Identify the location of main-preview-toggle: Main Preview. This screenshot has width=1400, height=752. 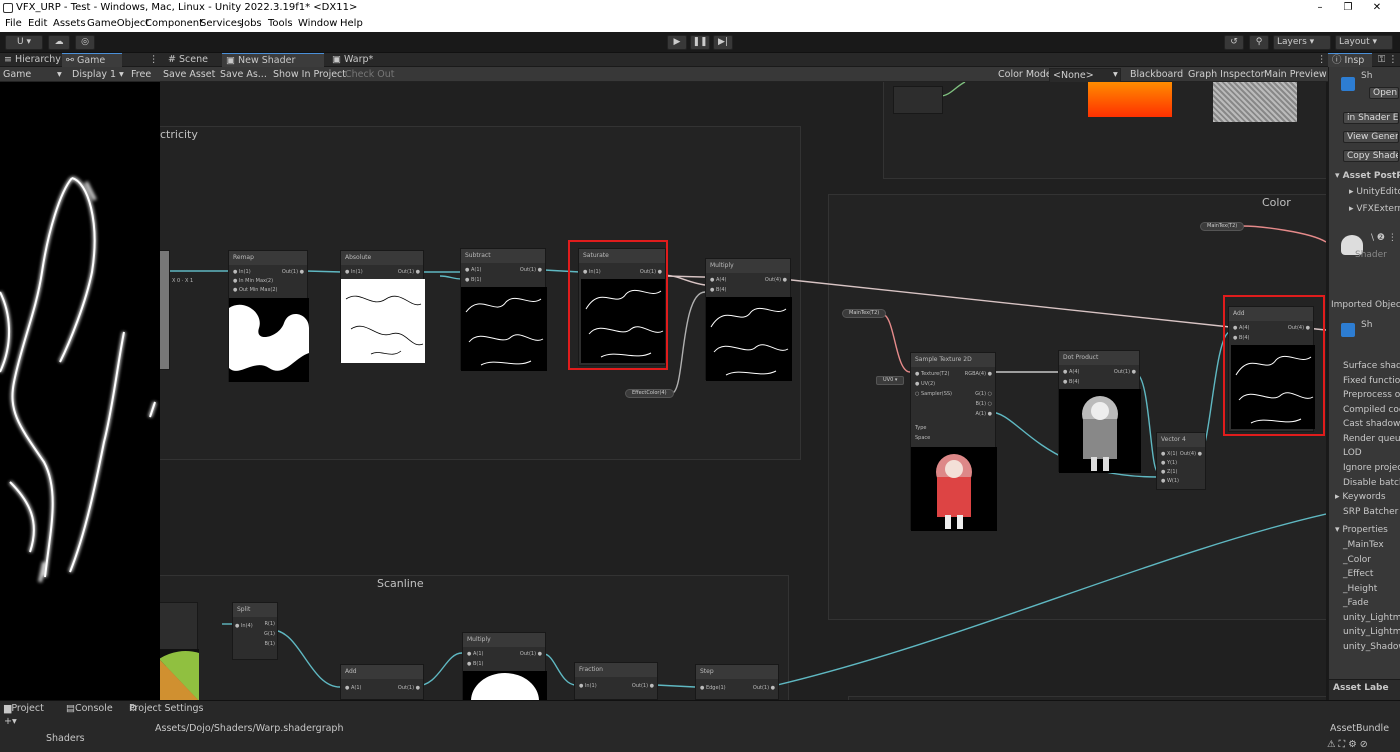
(1295, 74).